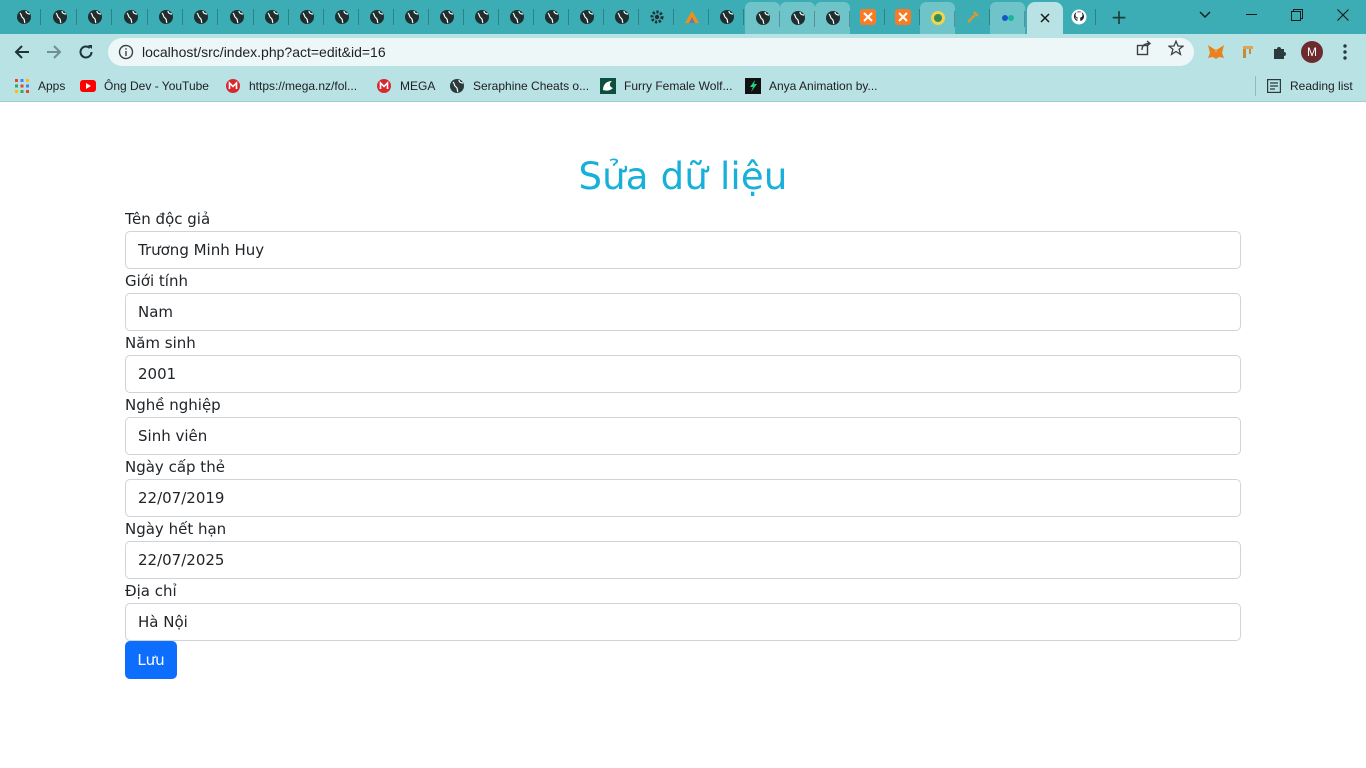  Describe the element at coordinates (1176, 48) in the screenshot. I see `bookmark-star-icon` at that location.